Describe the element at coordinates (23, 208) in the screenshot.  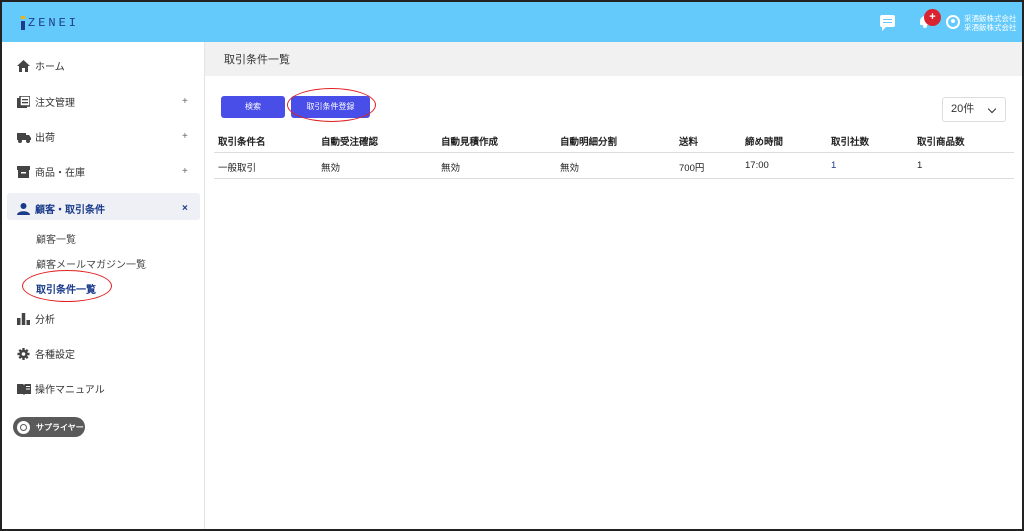
I see `person-icon` at that location.